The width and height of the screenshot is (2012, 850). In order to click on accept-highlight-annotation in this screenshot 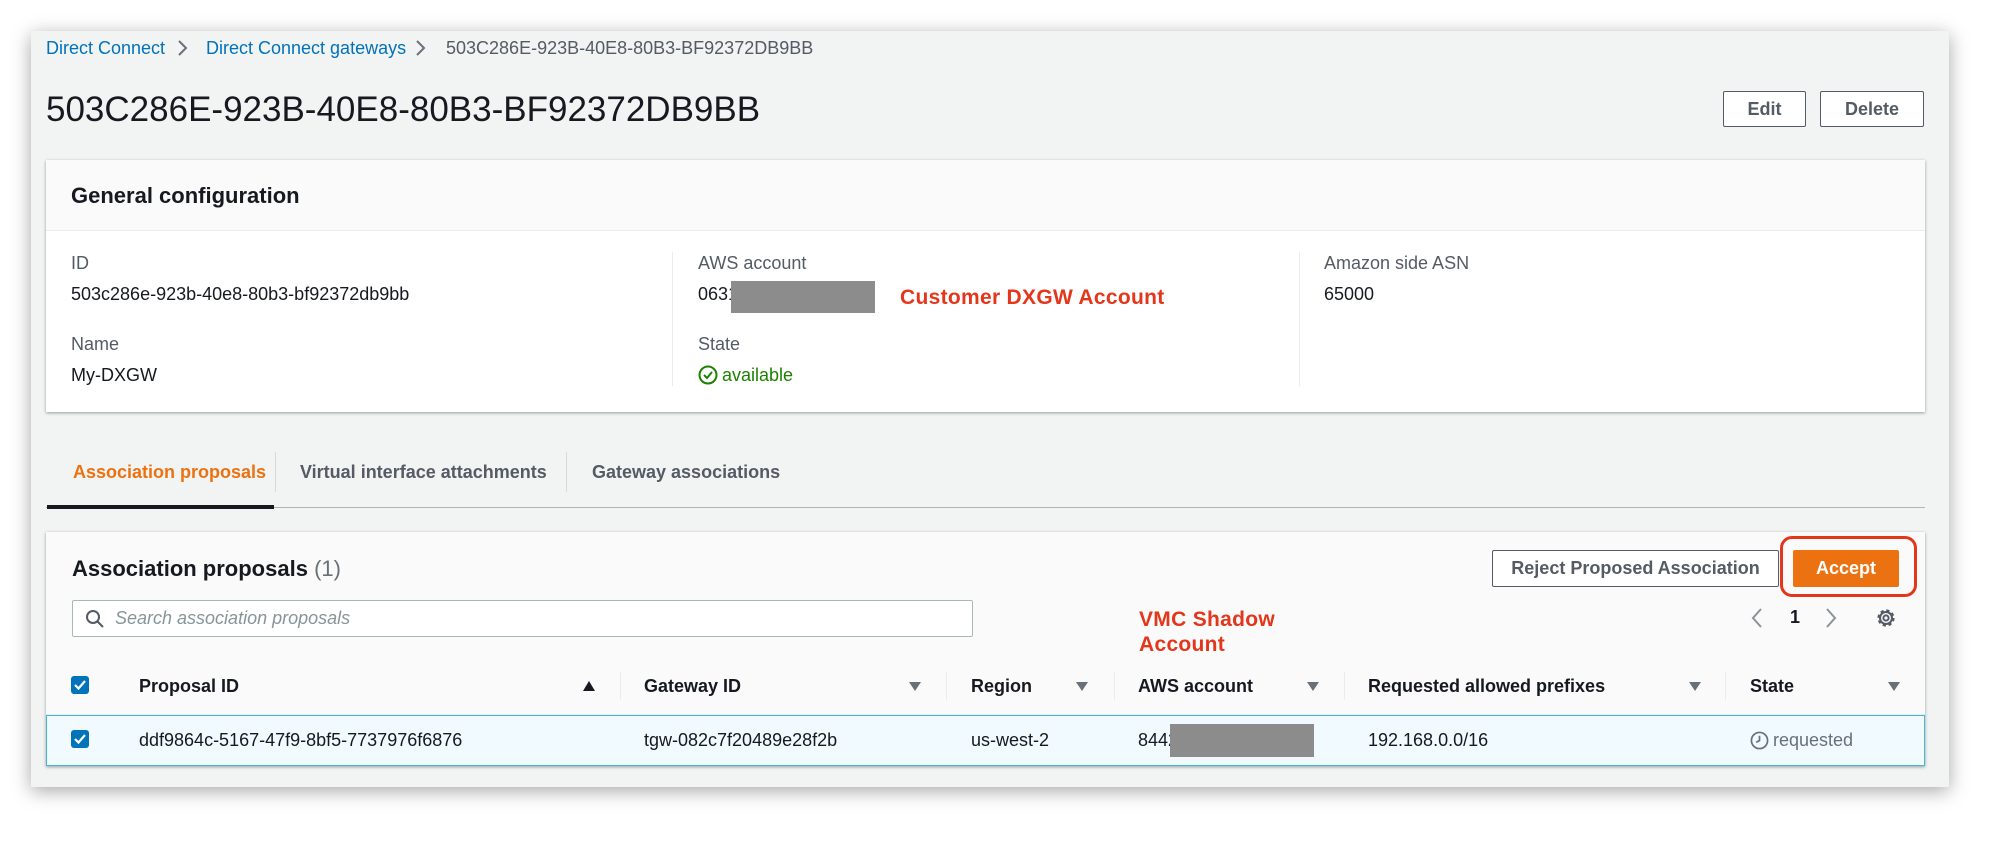, I will do `click(1848, 566)`.